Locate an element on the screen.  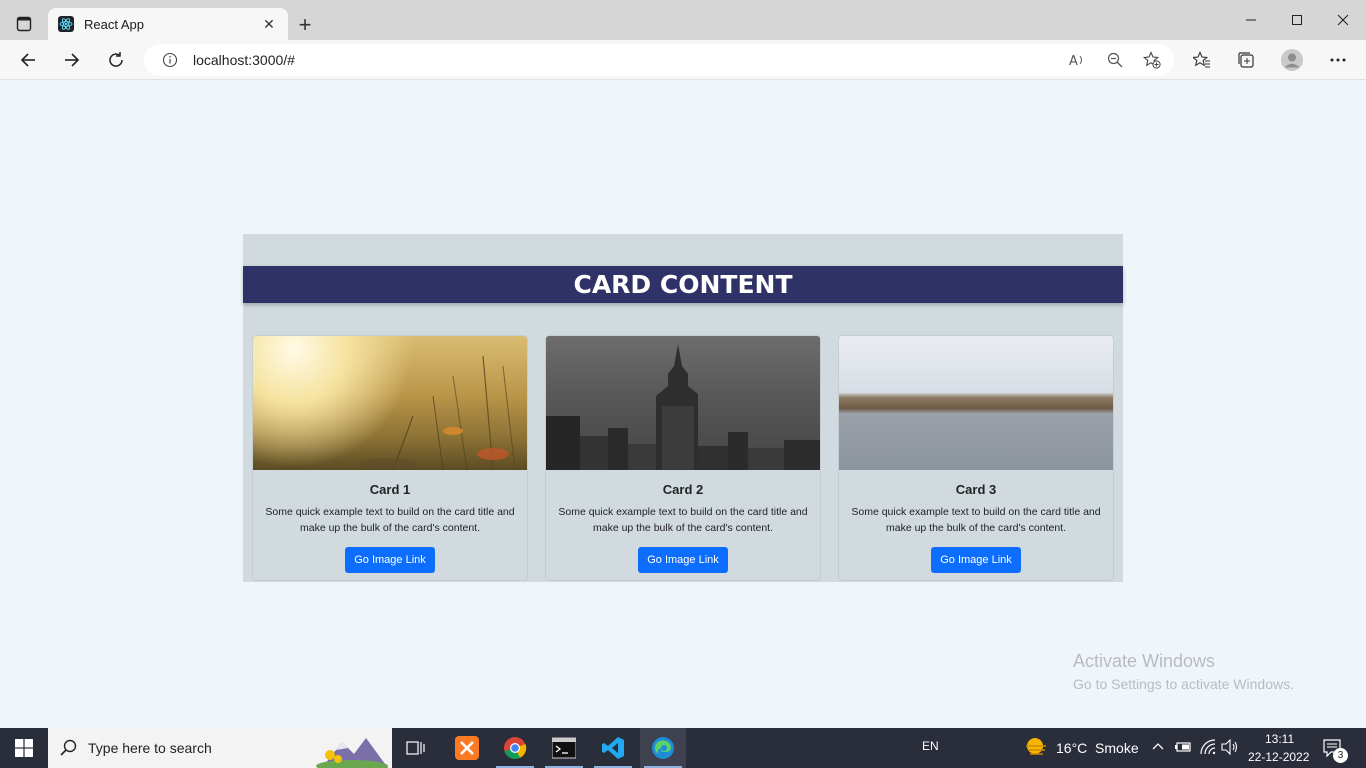
browser-tab: React App ✕ is located at coordinates (168, 24).